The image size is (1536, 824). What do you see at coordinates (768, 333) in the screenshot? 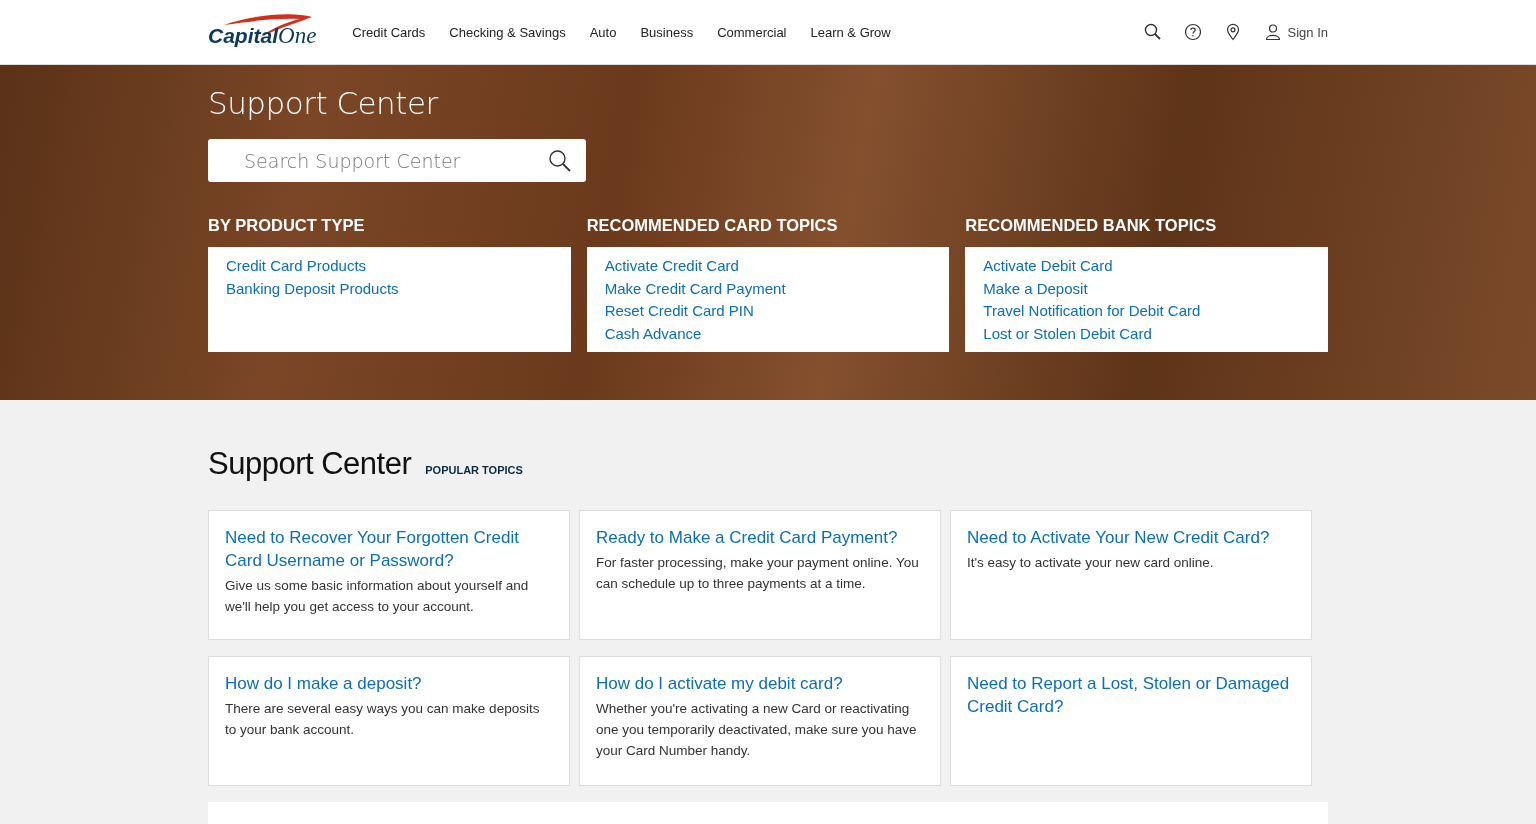
I see `topic-link: Cash Advance` at bounding box center [768, 333].